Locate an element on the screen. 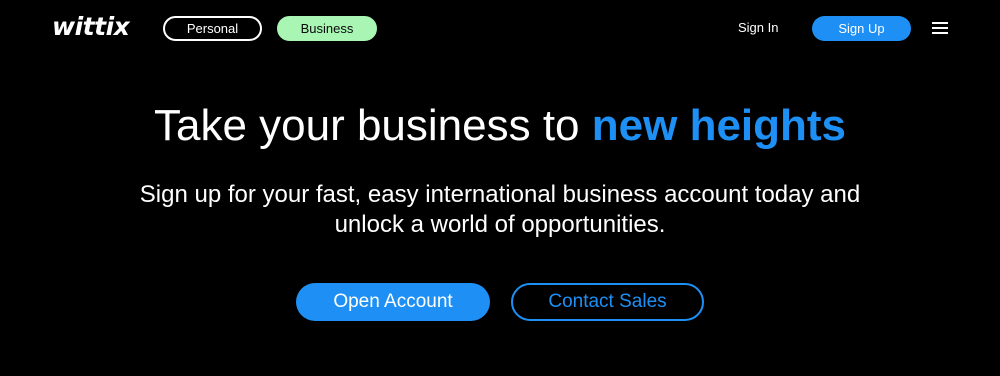 The height and width of the screenshot is (376, 1000). wittix-logo: wittix is located at coordinates (91, 27).